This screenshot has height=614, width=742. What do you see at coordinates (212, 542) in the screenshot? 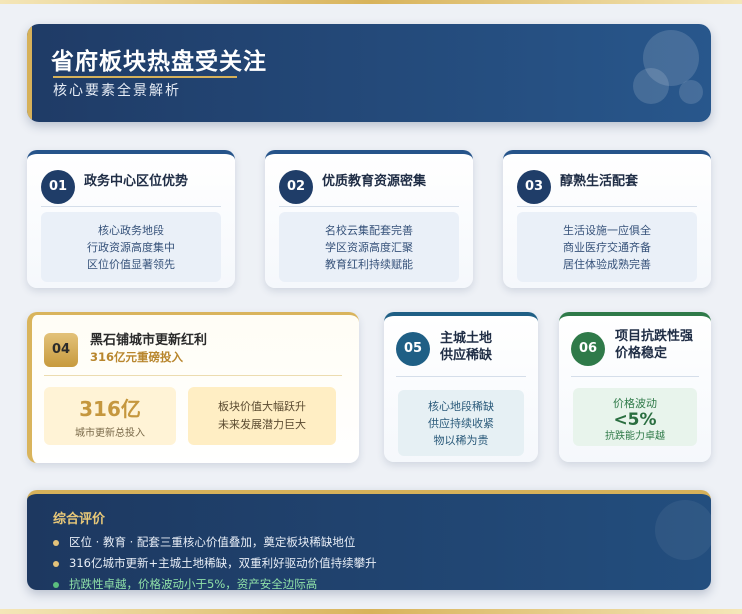
I see `summary-text: 区位 · 教育 · 配套三重核心价值叠加，奠定板块稀缺地位` at bounding box center [212, 542].